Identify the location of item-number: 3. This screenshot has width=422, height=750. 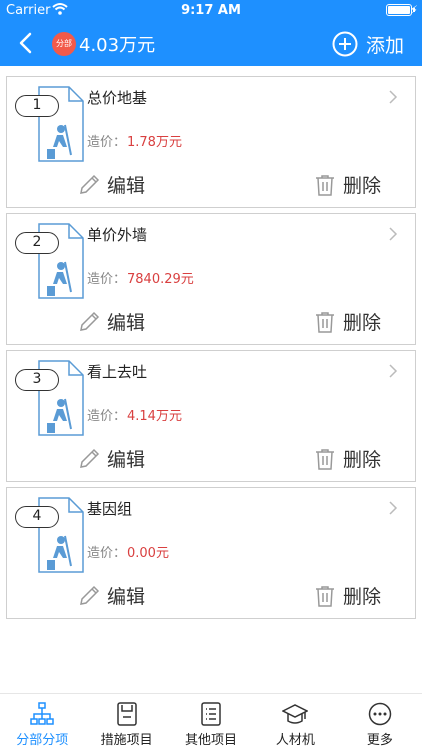
(37, 380).